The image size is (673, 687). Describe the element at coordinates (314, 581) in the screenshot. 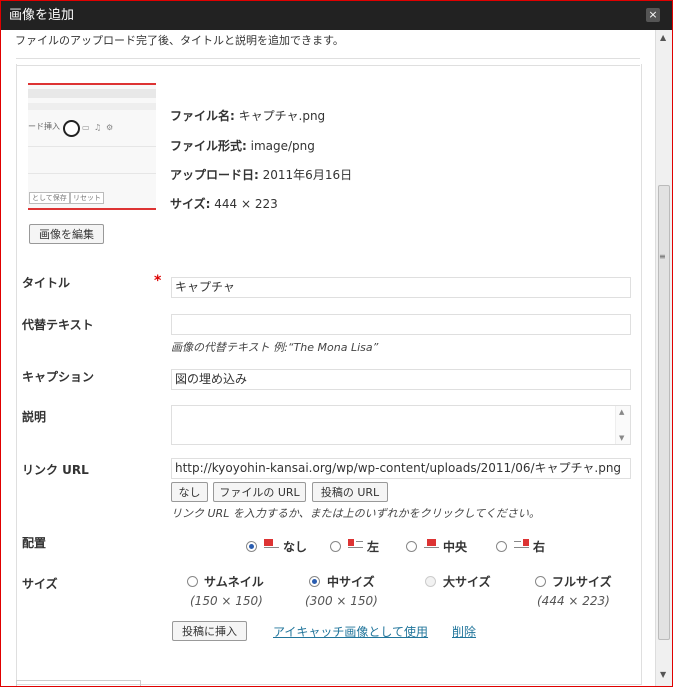

I see `size-medium-radio` at that location.